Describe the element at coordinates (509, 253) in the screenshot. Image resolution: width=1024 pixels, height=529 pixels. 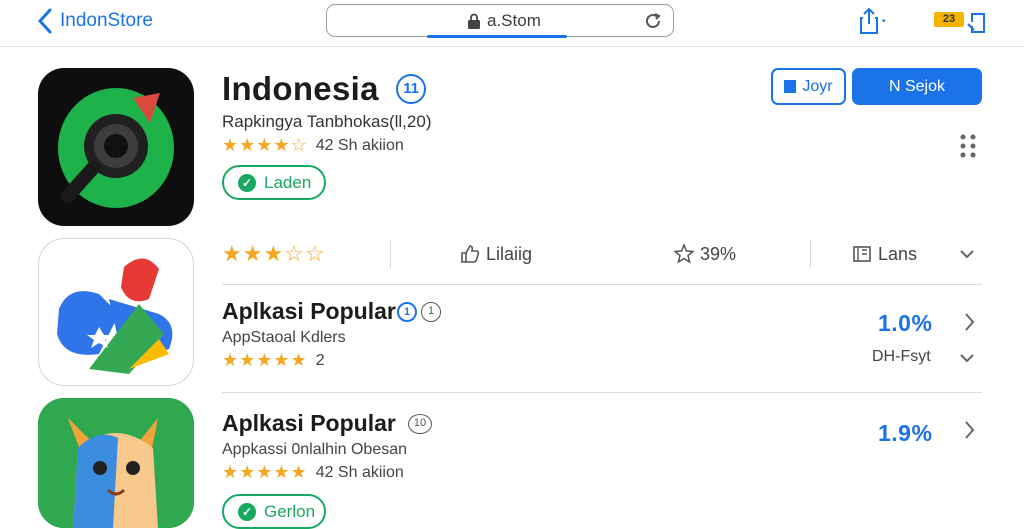
I see `stat-likes-label: Lilaiig` at that location.